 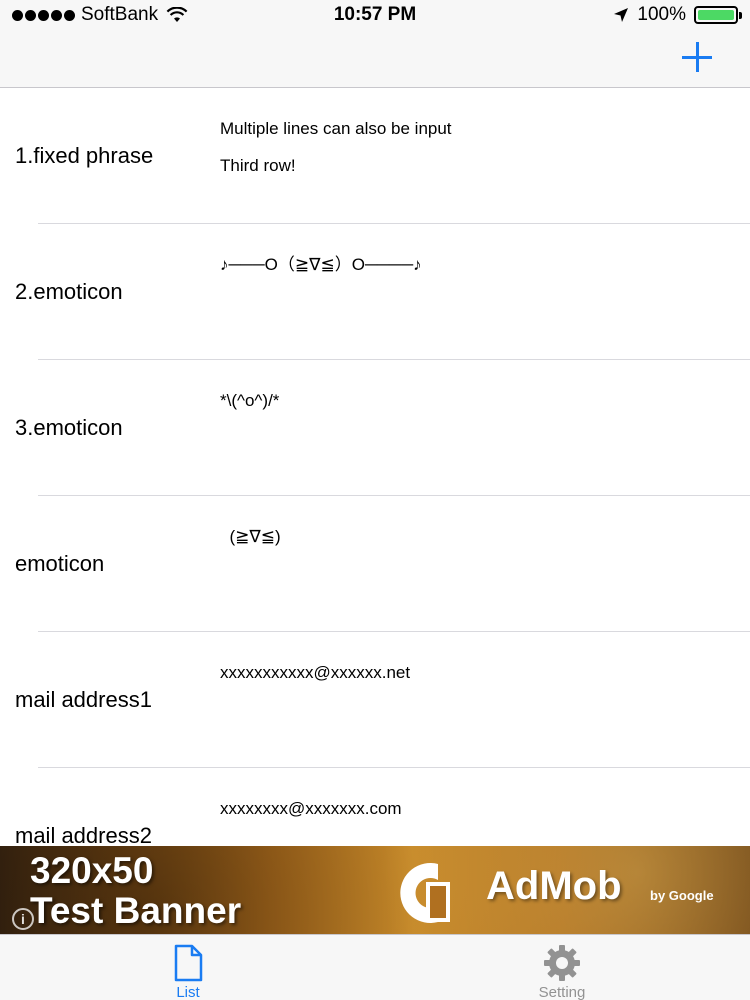 What do you see at coordinates (83, 834) in the screenshot?
I see `list-item-title: mail address2` at bounding box center [83, 834].